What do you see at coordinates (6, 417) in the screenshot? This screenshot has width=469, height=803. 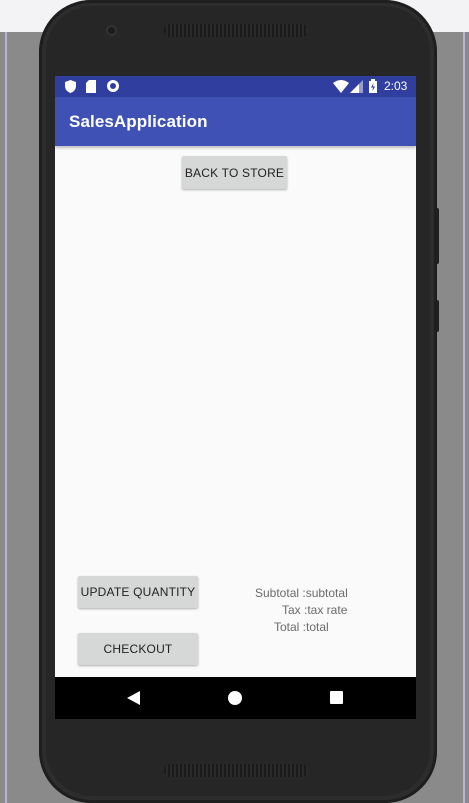 I see `emulator-frame-left` at bounding box center [6, 417].